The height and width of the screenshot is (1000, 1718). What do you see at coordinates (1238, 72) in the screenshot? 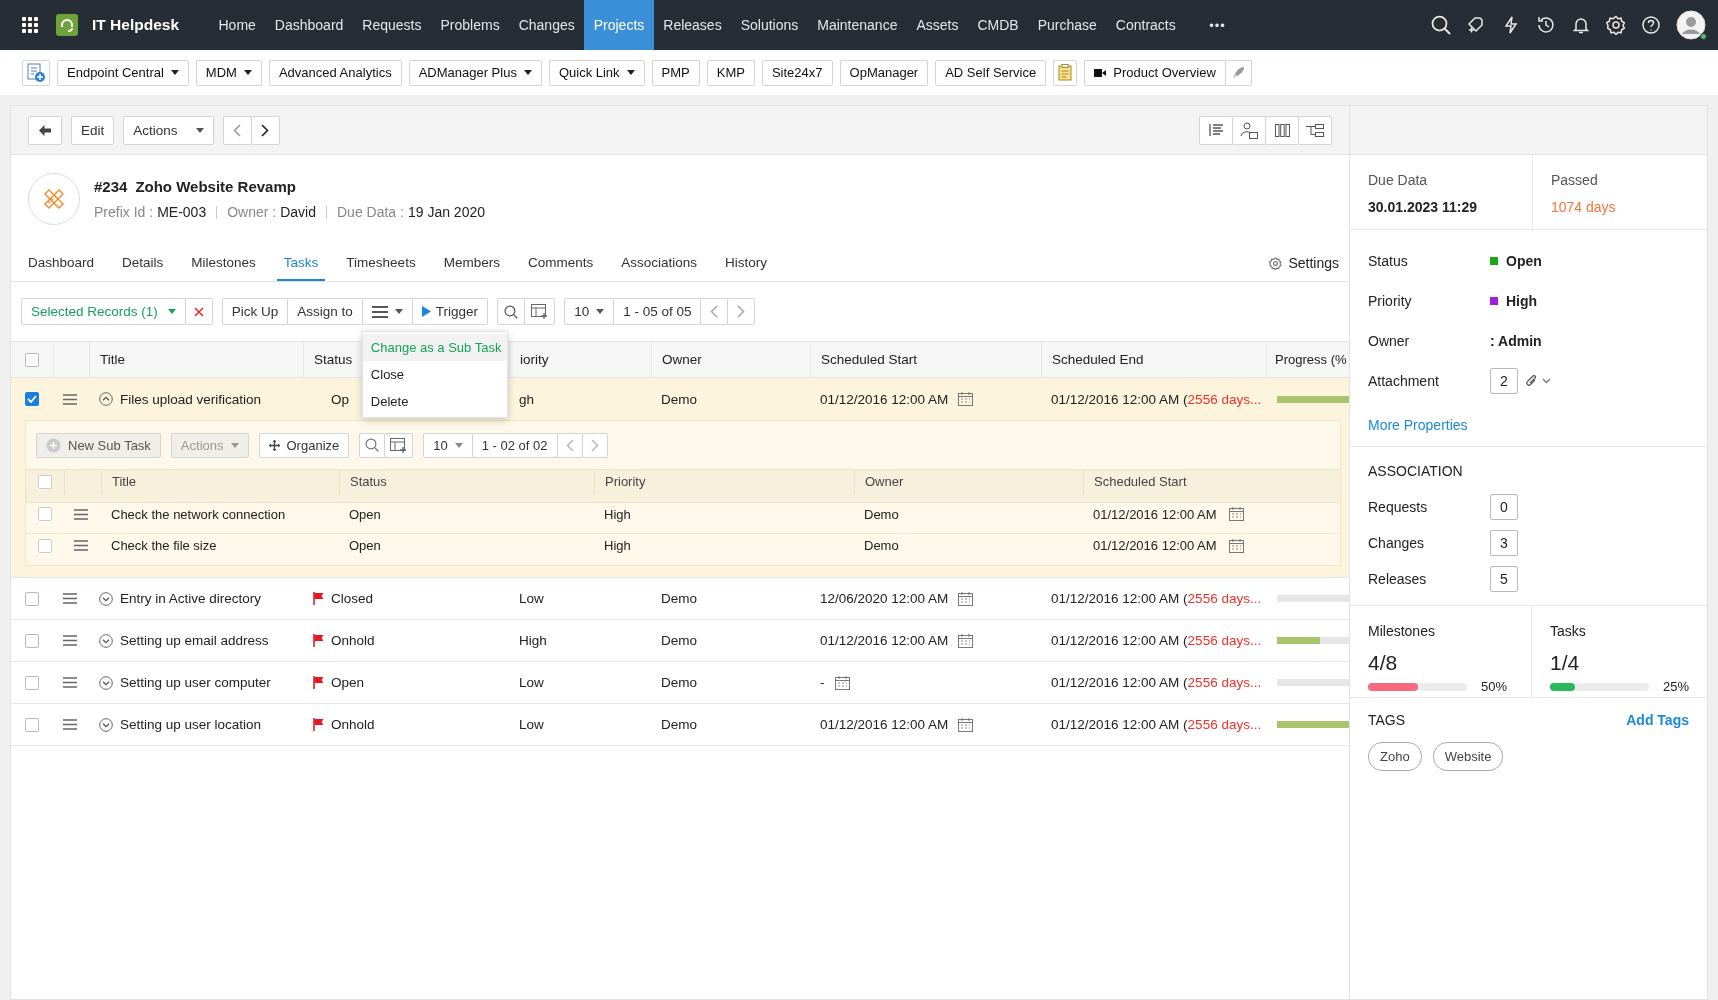
I see `rocket-button` at bounding box center [1238, 72].